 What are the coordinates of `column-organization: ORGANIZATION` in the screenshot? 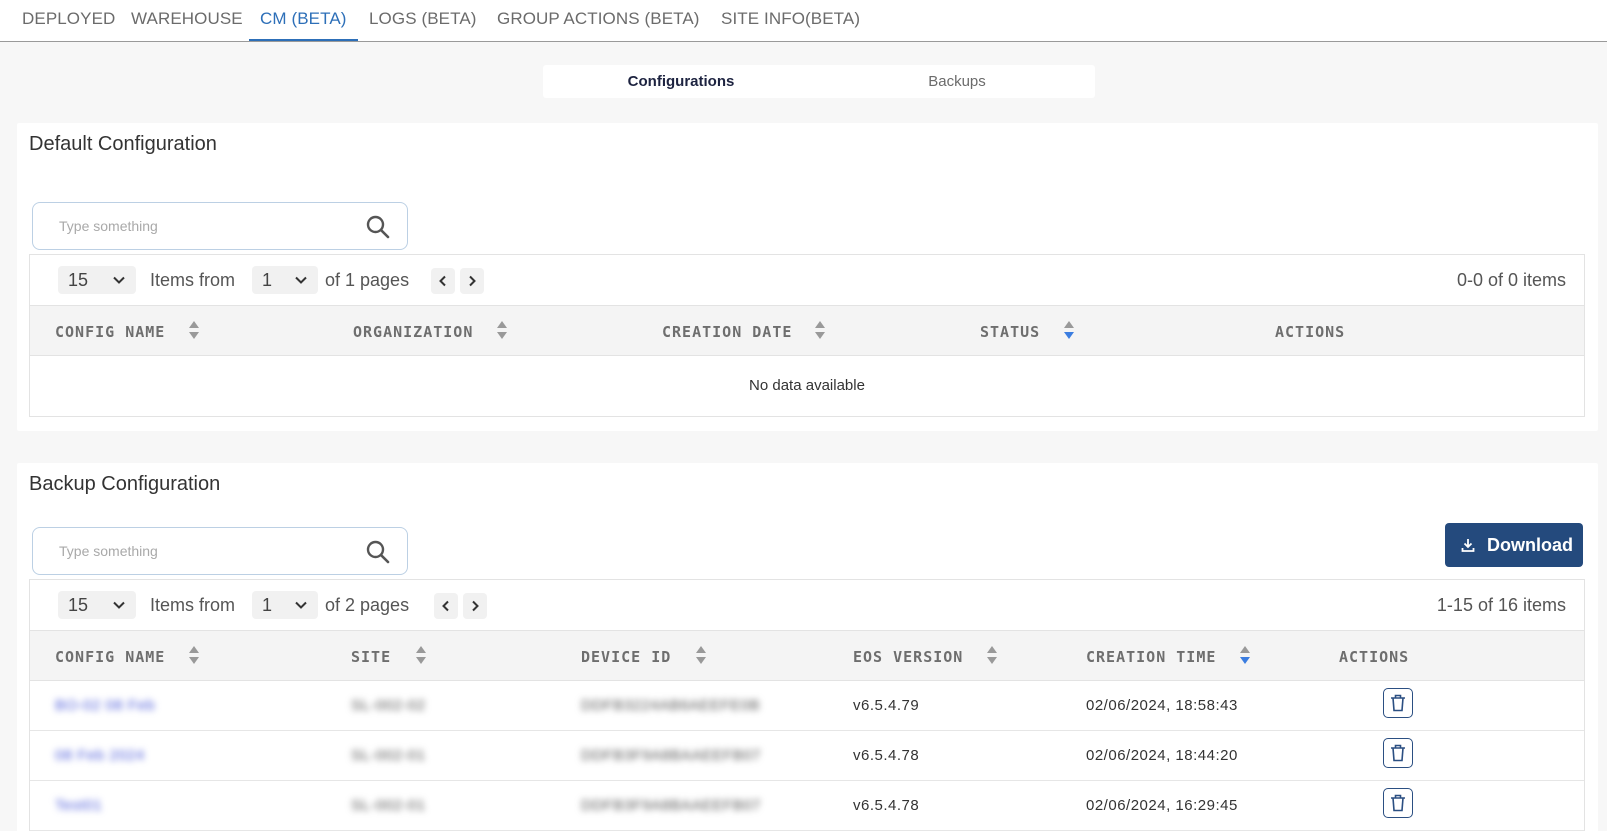 It's located at (413, 332).